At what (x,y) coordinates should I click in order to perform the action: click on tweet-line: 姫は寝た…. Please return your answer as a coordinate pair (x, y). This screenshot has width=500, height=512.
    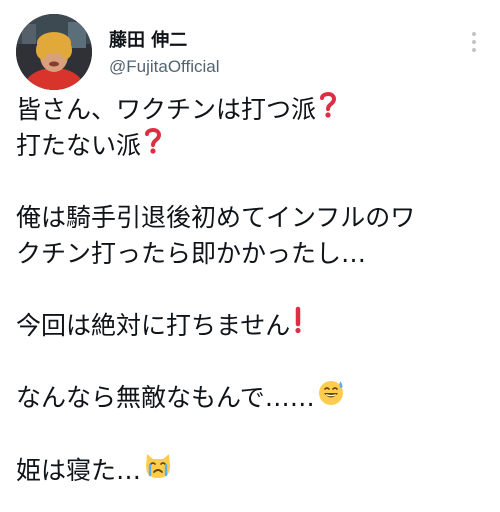
    Looking at the image, I should click on (251, 470).